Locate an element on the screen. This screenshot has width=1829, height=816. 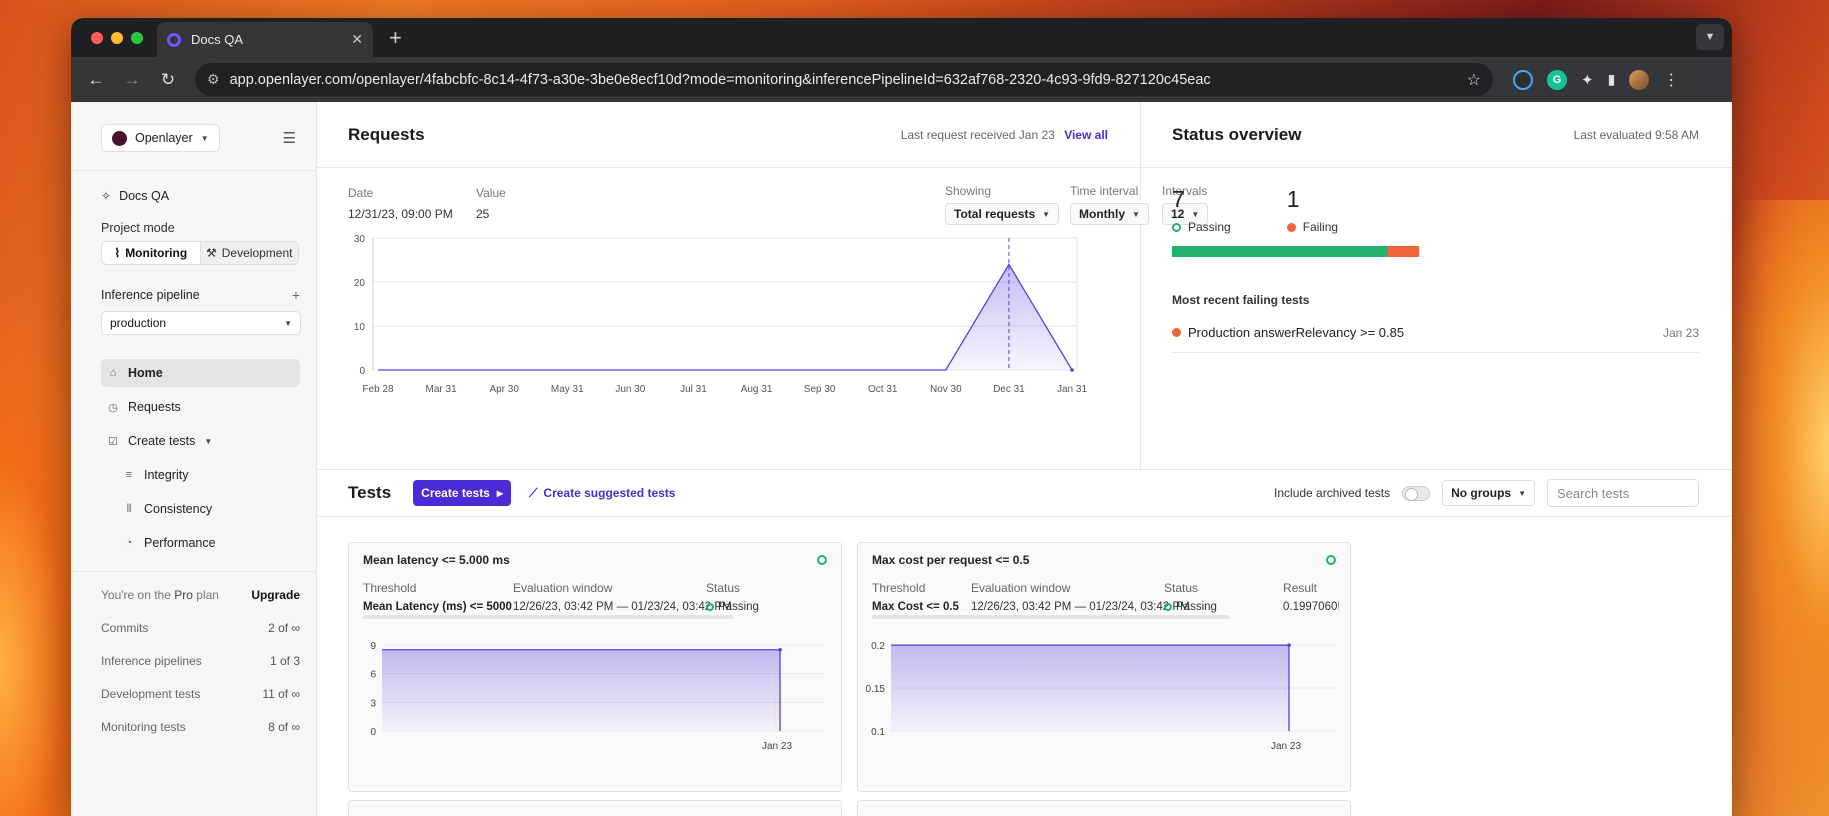
pipeline-value: production is located at coordinates (138, 323).